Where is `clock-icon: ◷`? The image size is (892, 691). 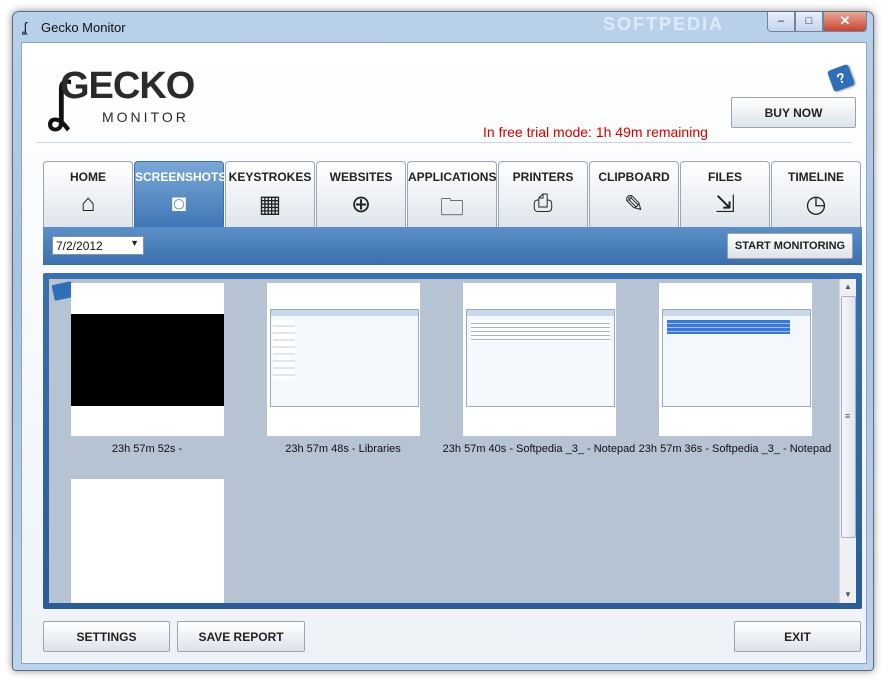
clock-icon: ◷ is located at coordinates (816, 204).